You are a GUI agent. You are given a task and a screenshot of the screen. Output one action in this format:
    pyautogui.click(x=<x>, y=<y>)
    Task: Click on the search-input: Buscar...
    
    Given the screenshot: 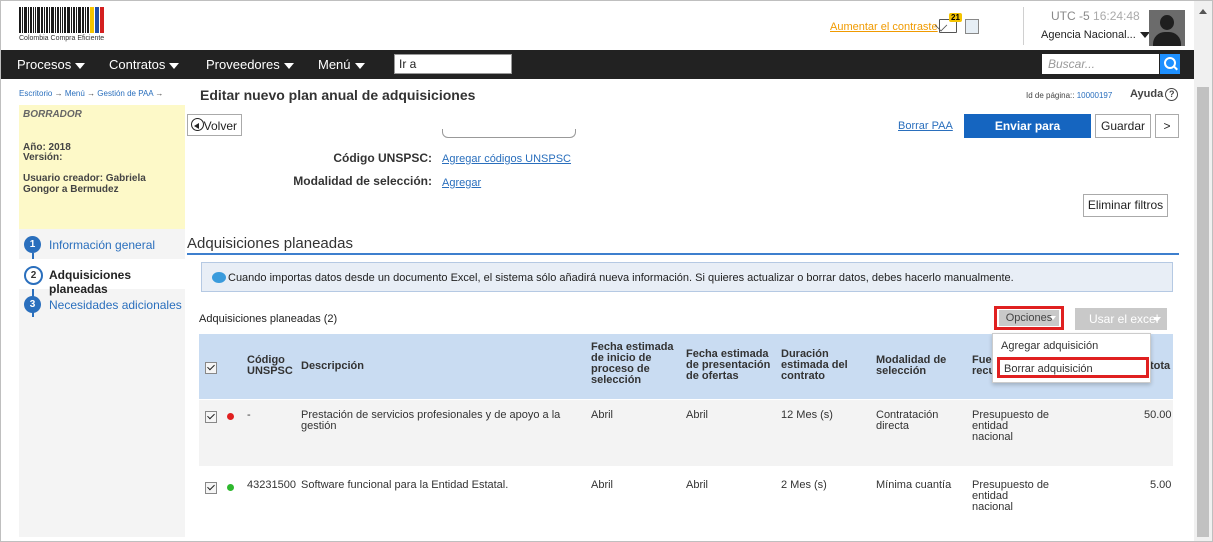 What is the action you would take?
    pyautogui.click(x=1100, y=64)
    